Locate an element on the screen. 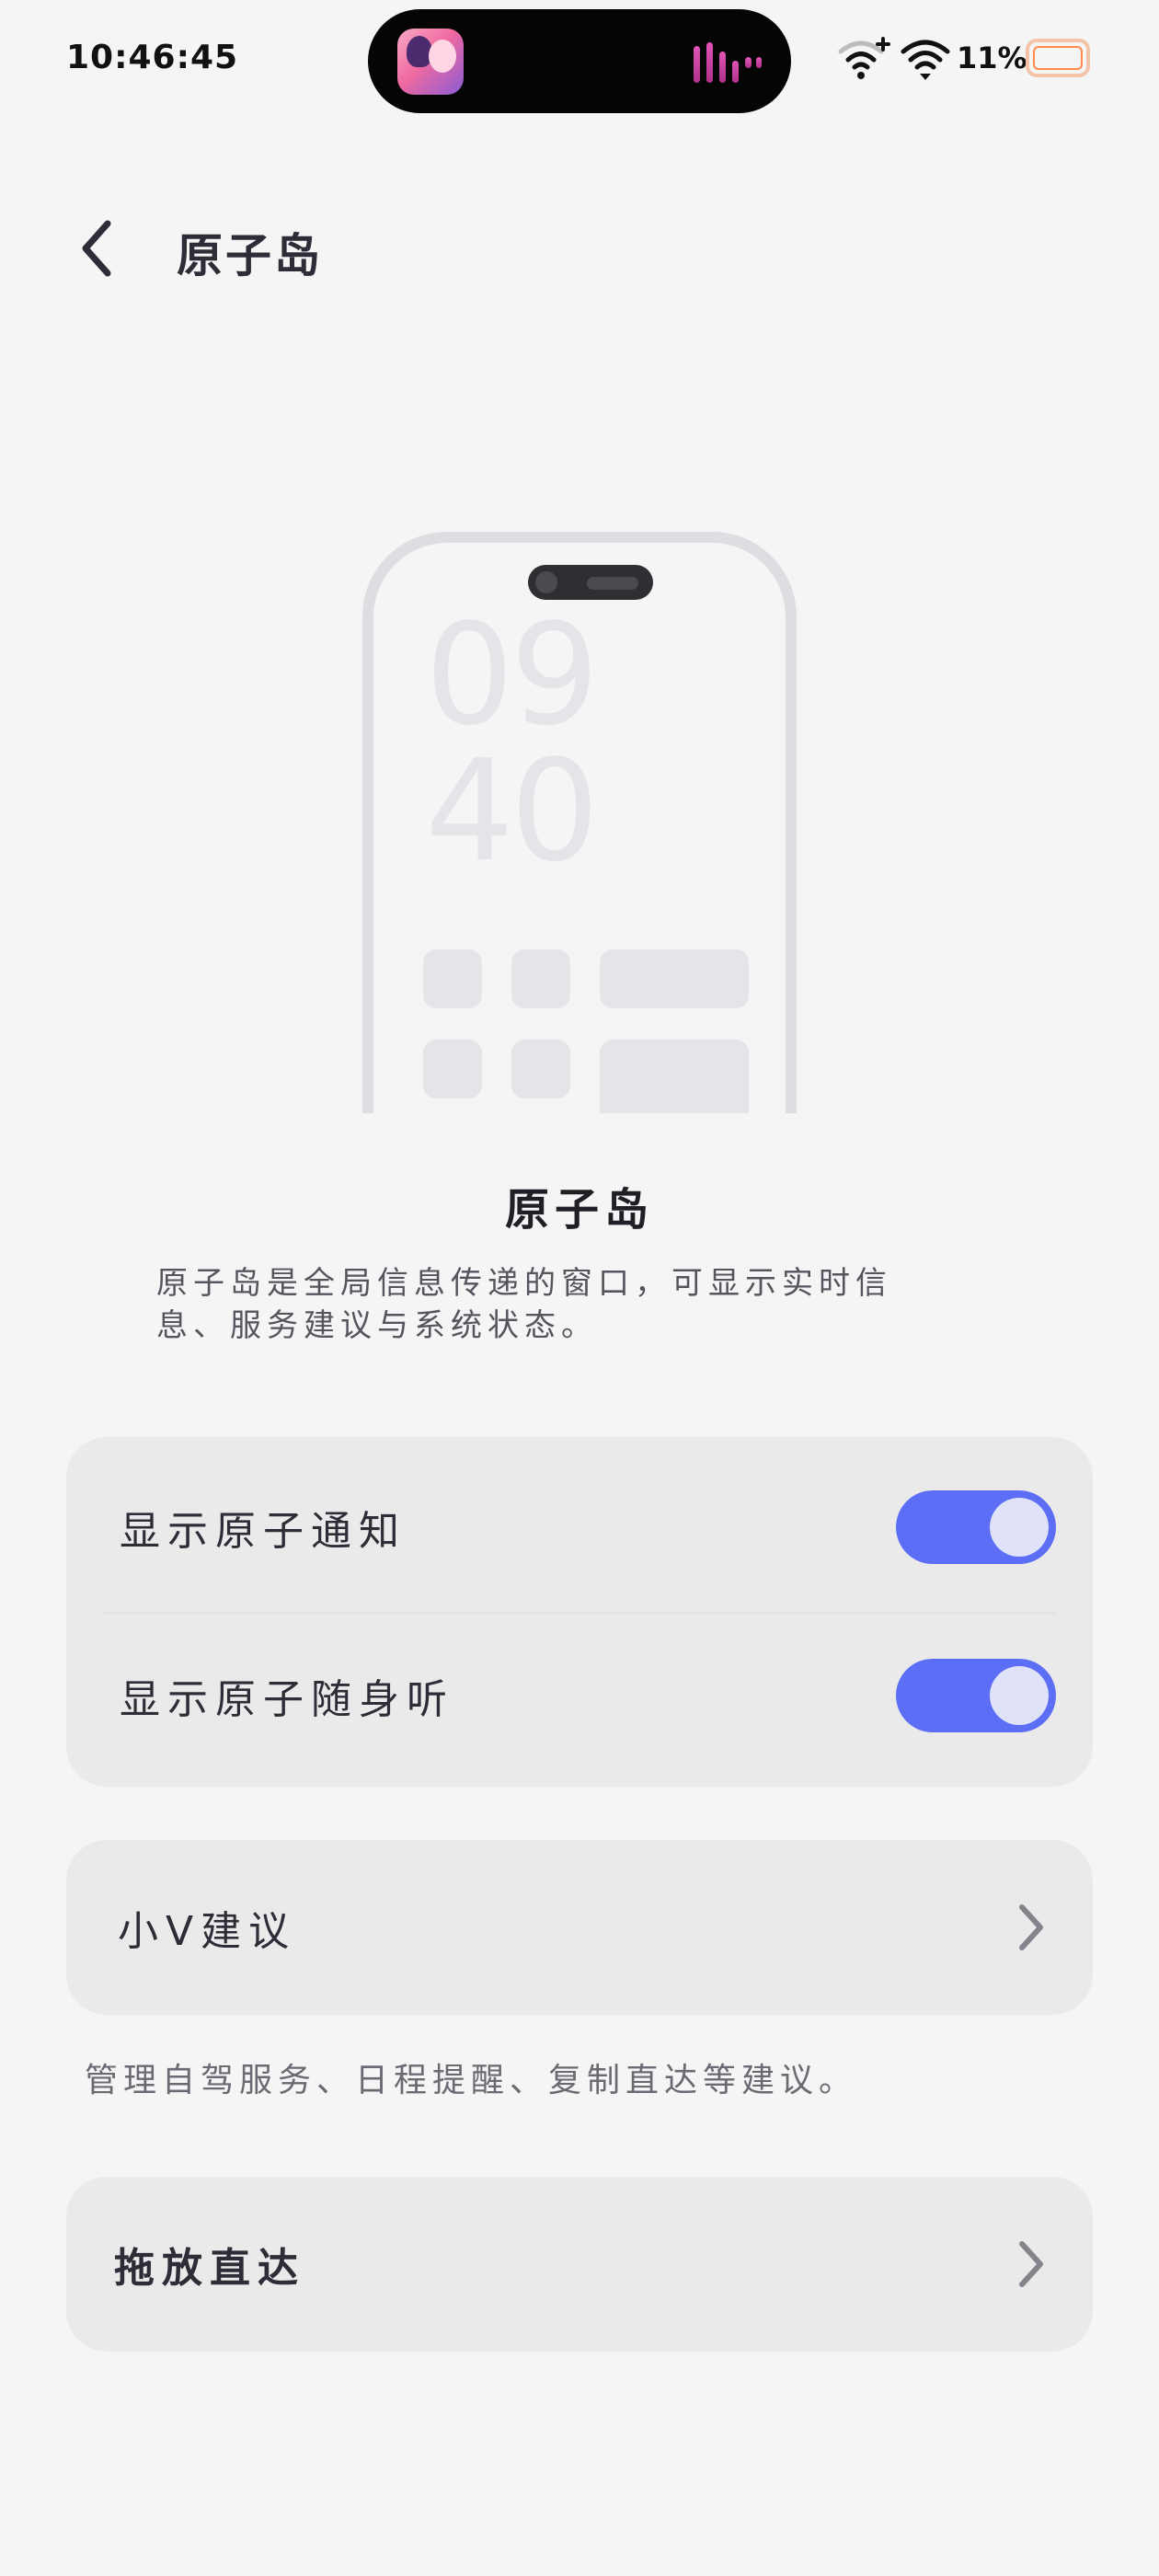  status-time: 10:46:45 is located at coordinates (152, 57).